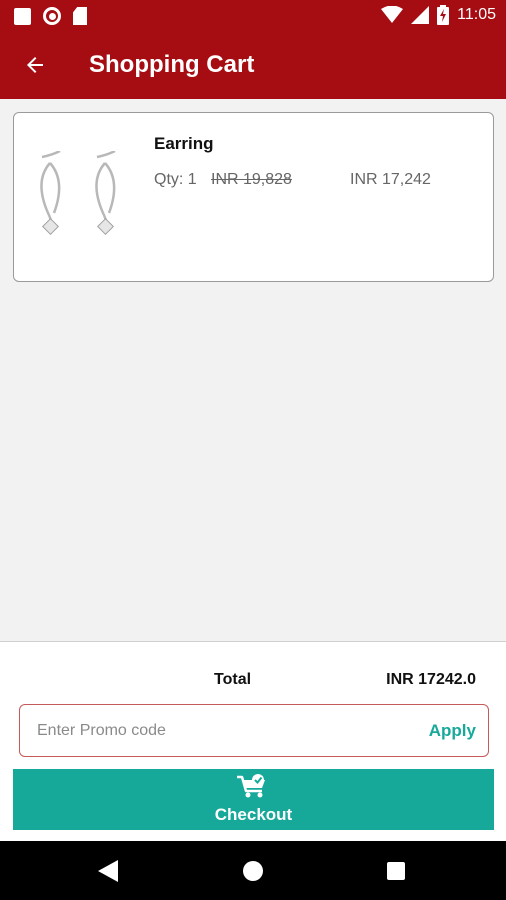  I want to click on app-bar: Shopping Cart, so click(253, 65).